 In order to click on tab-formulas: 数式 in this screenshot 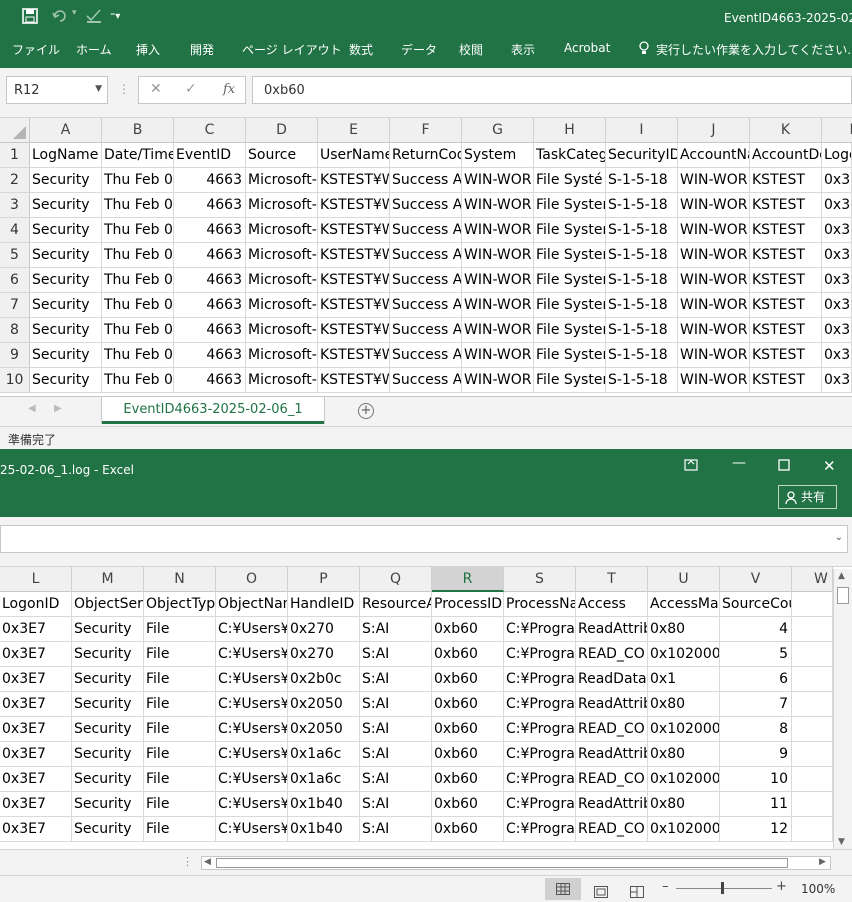, I will do `click(361, 49)`.